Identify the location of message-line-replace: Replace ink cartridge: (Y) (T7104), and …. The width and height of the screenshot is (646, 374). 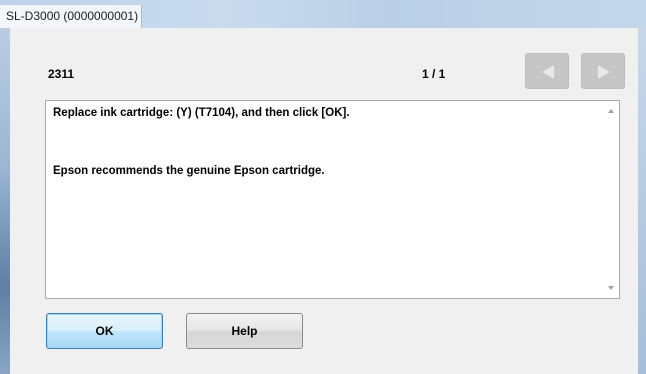
(201, 113).